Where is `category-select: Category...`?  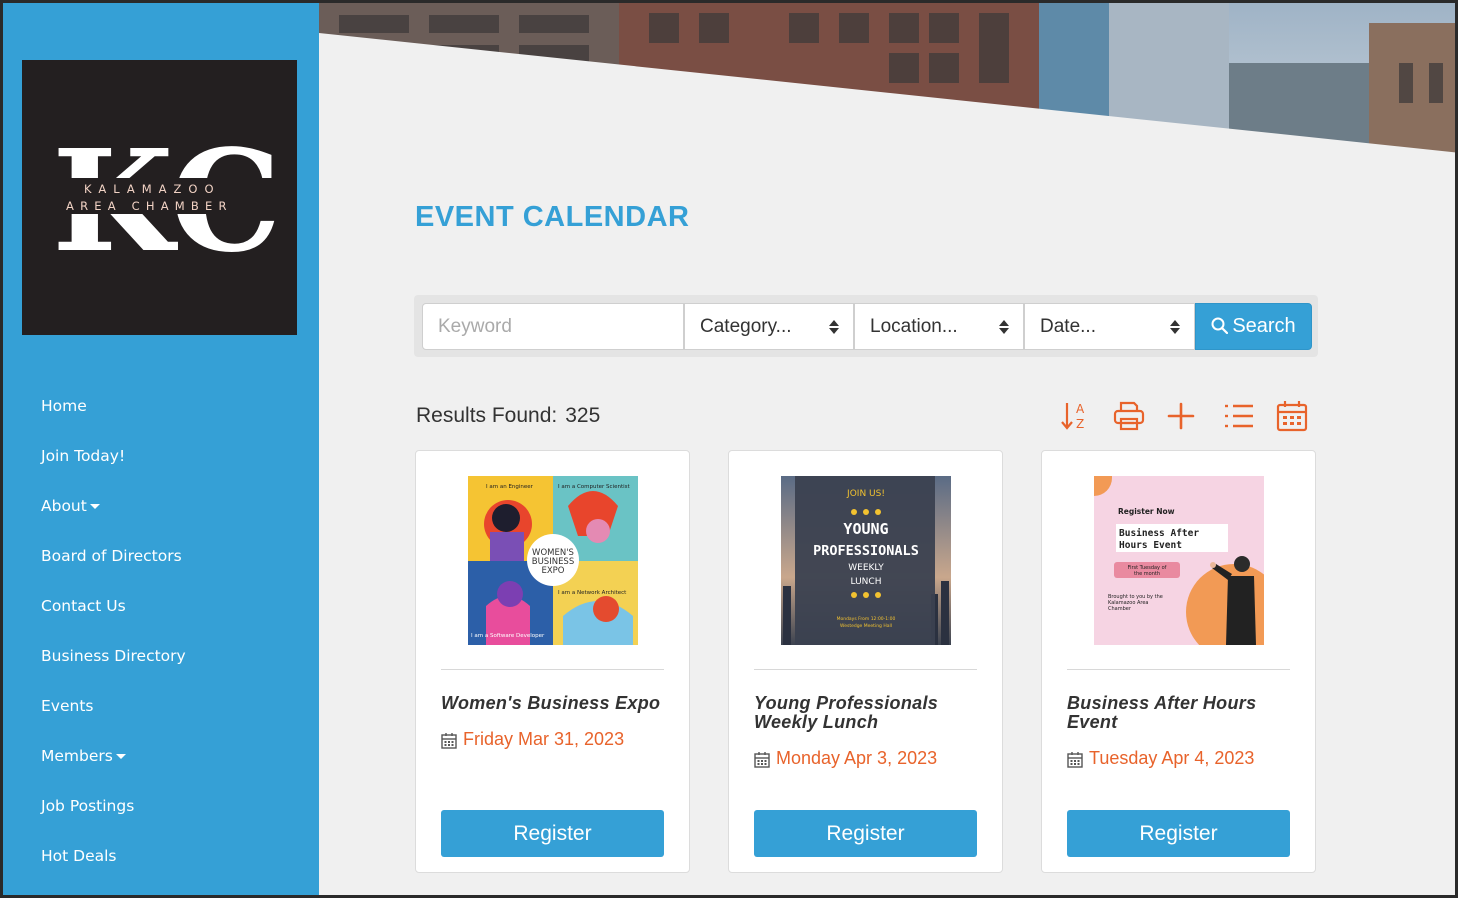
category-select: Category... is located at coordinates (769, 326).